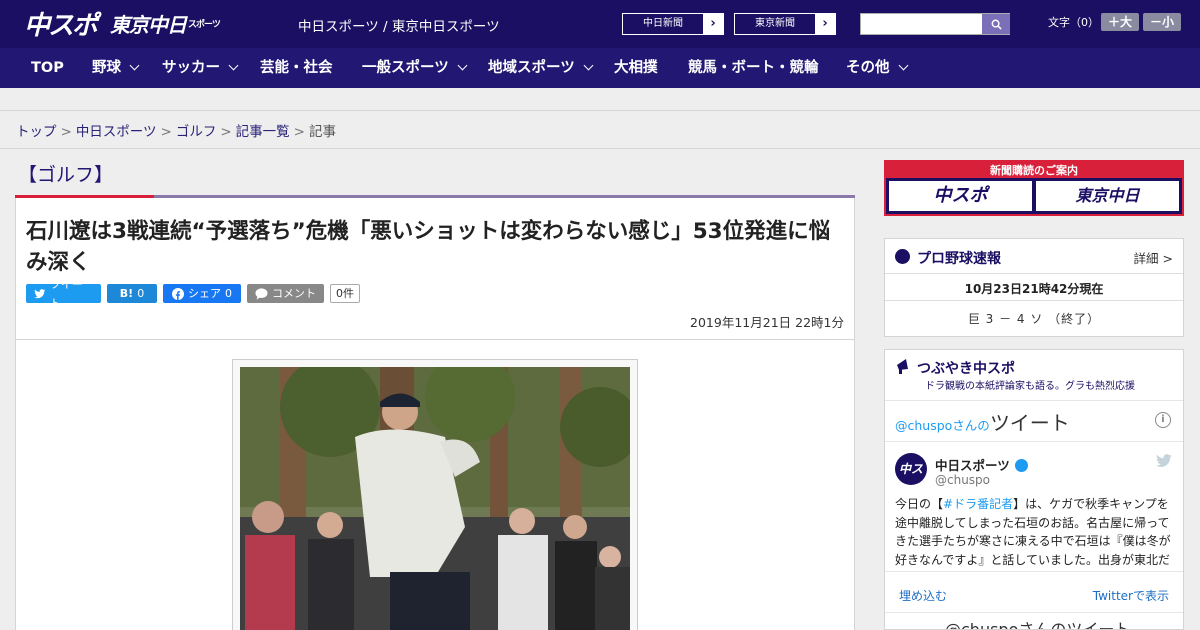  Describe the element at coordinates (294, 293) in the screenshot. I see `comment-label: コメント` at that location.